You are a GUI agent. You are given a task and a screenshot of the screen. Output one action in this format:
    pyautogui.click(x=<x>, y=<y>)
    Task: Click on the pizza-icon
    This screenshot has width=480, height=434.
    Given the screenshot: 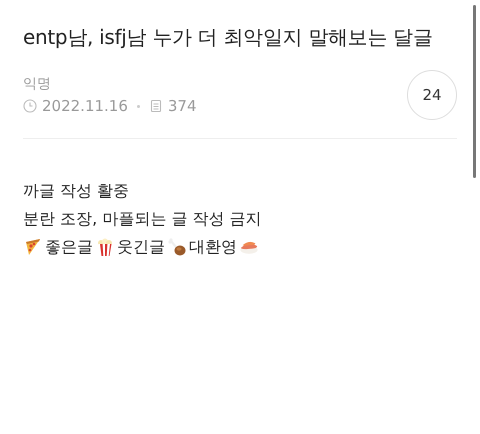 What is the action you would take?
    pyautogui.click(x=33, y=247)
    